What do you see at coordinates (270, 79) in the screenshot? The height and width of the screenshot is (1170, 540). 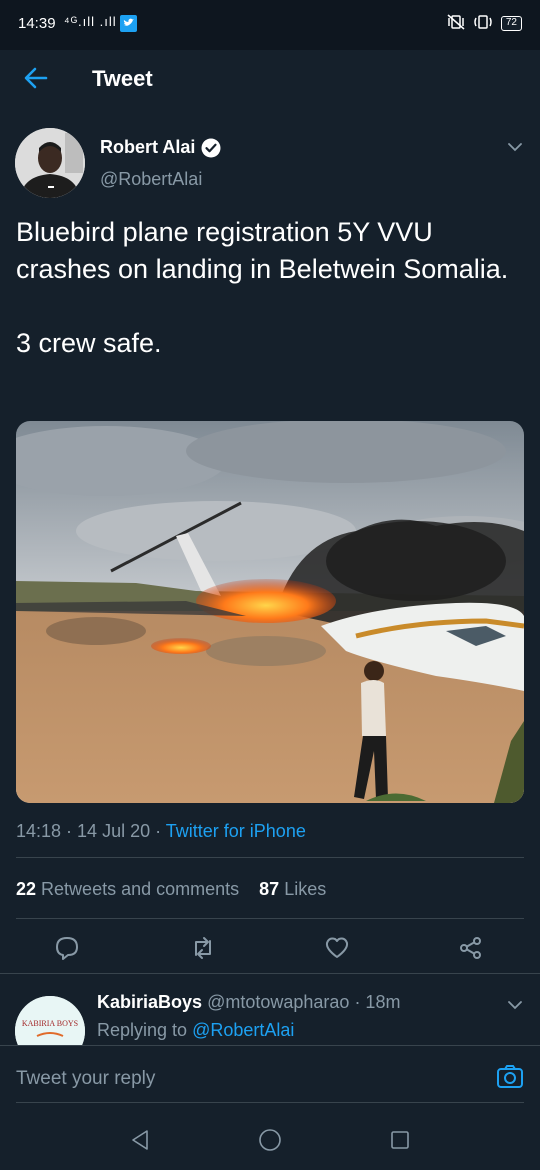 I see `top-bar: Tweet` at bounding box center [270, 79].